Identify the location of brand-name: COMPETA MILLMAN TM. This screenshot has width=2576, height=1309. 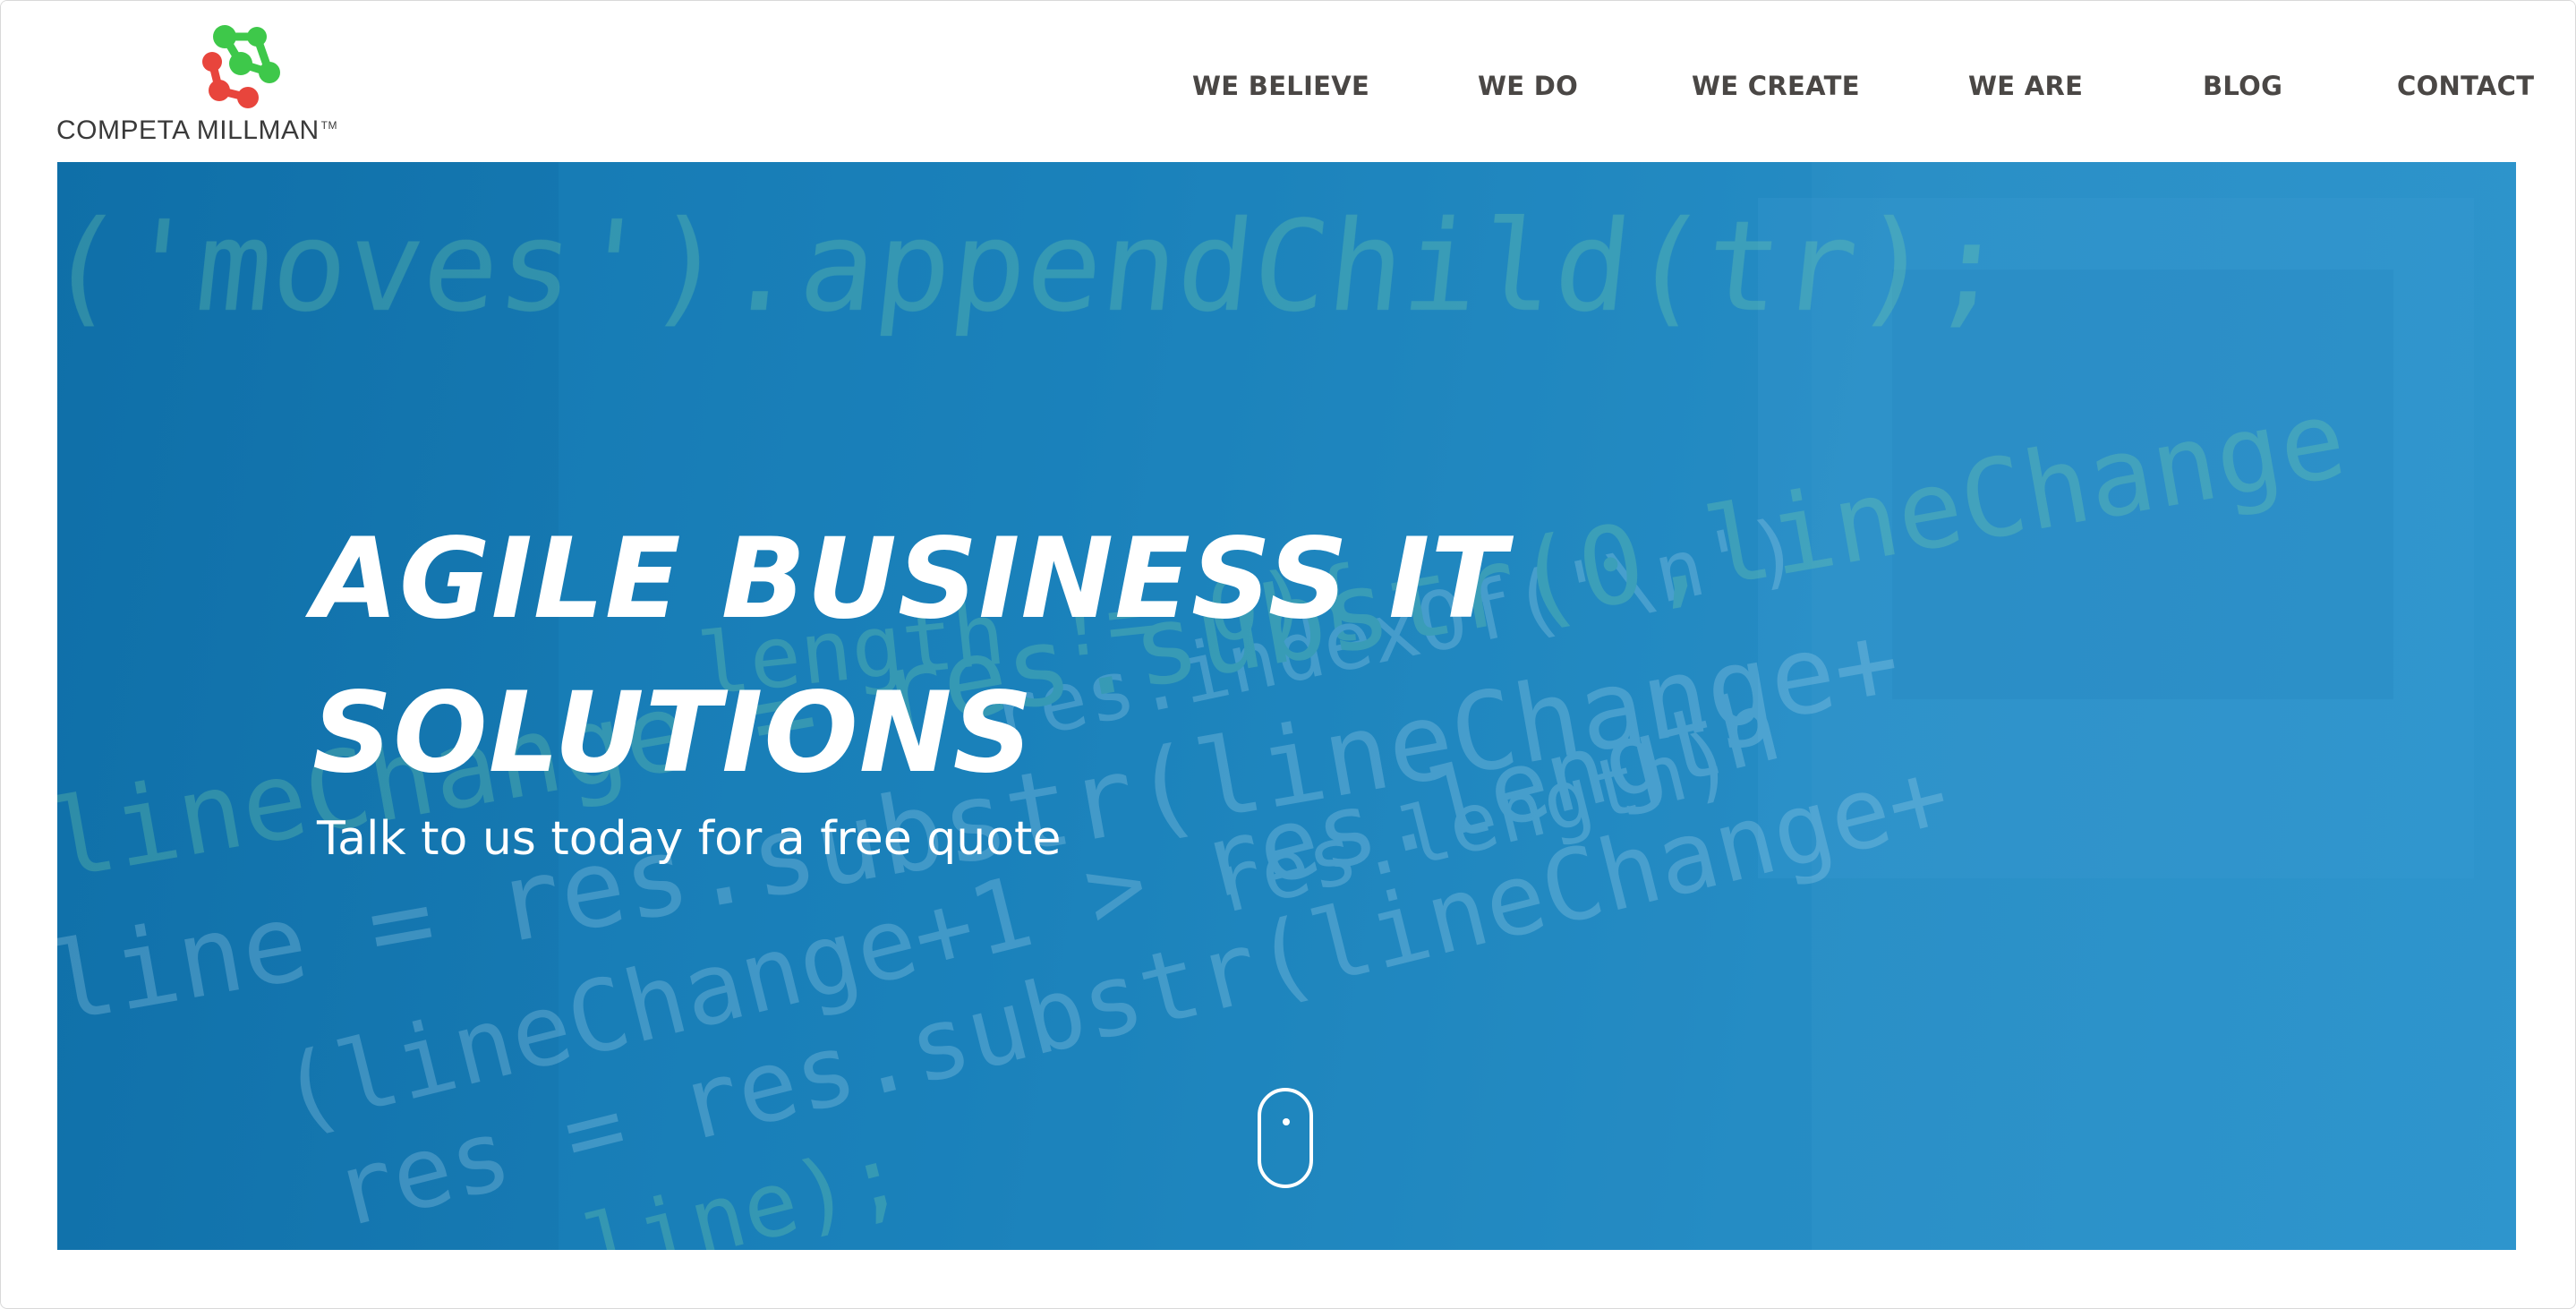
(196, 130).